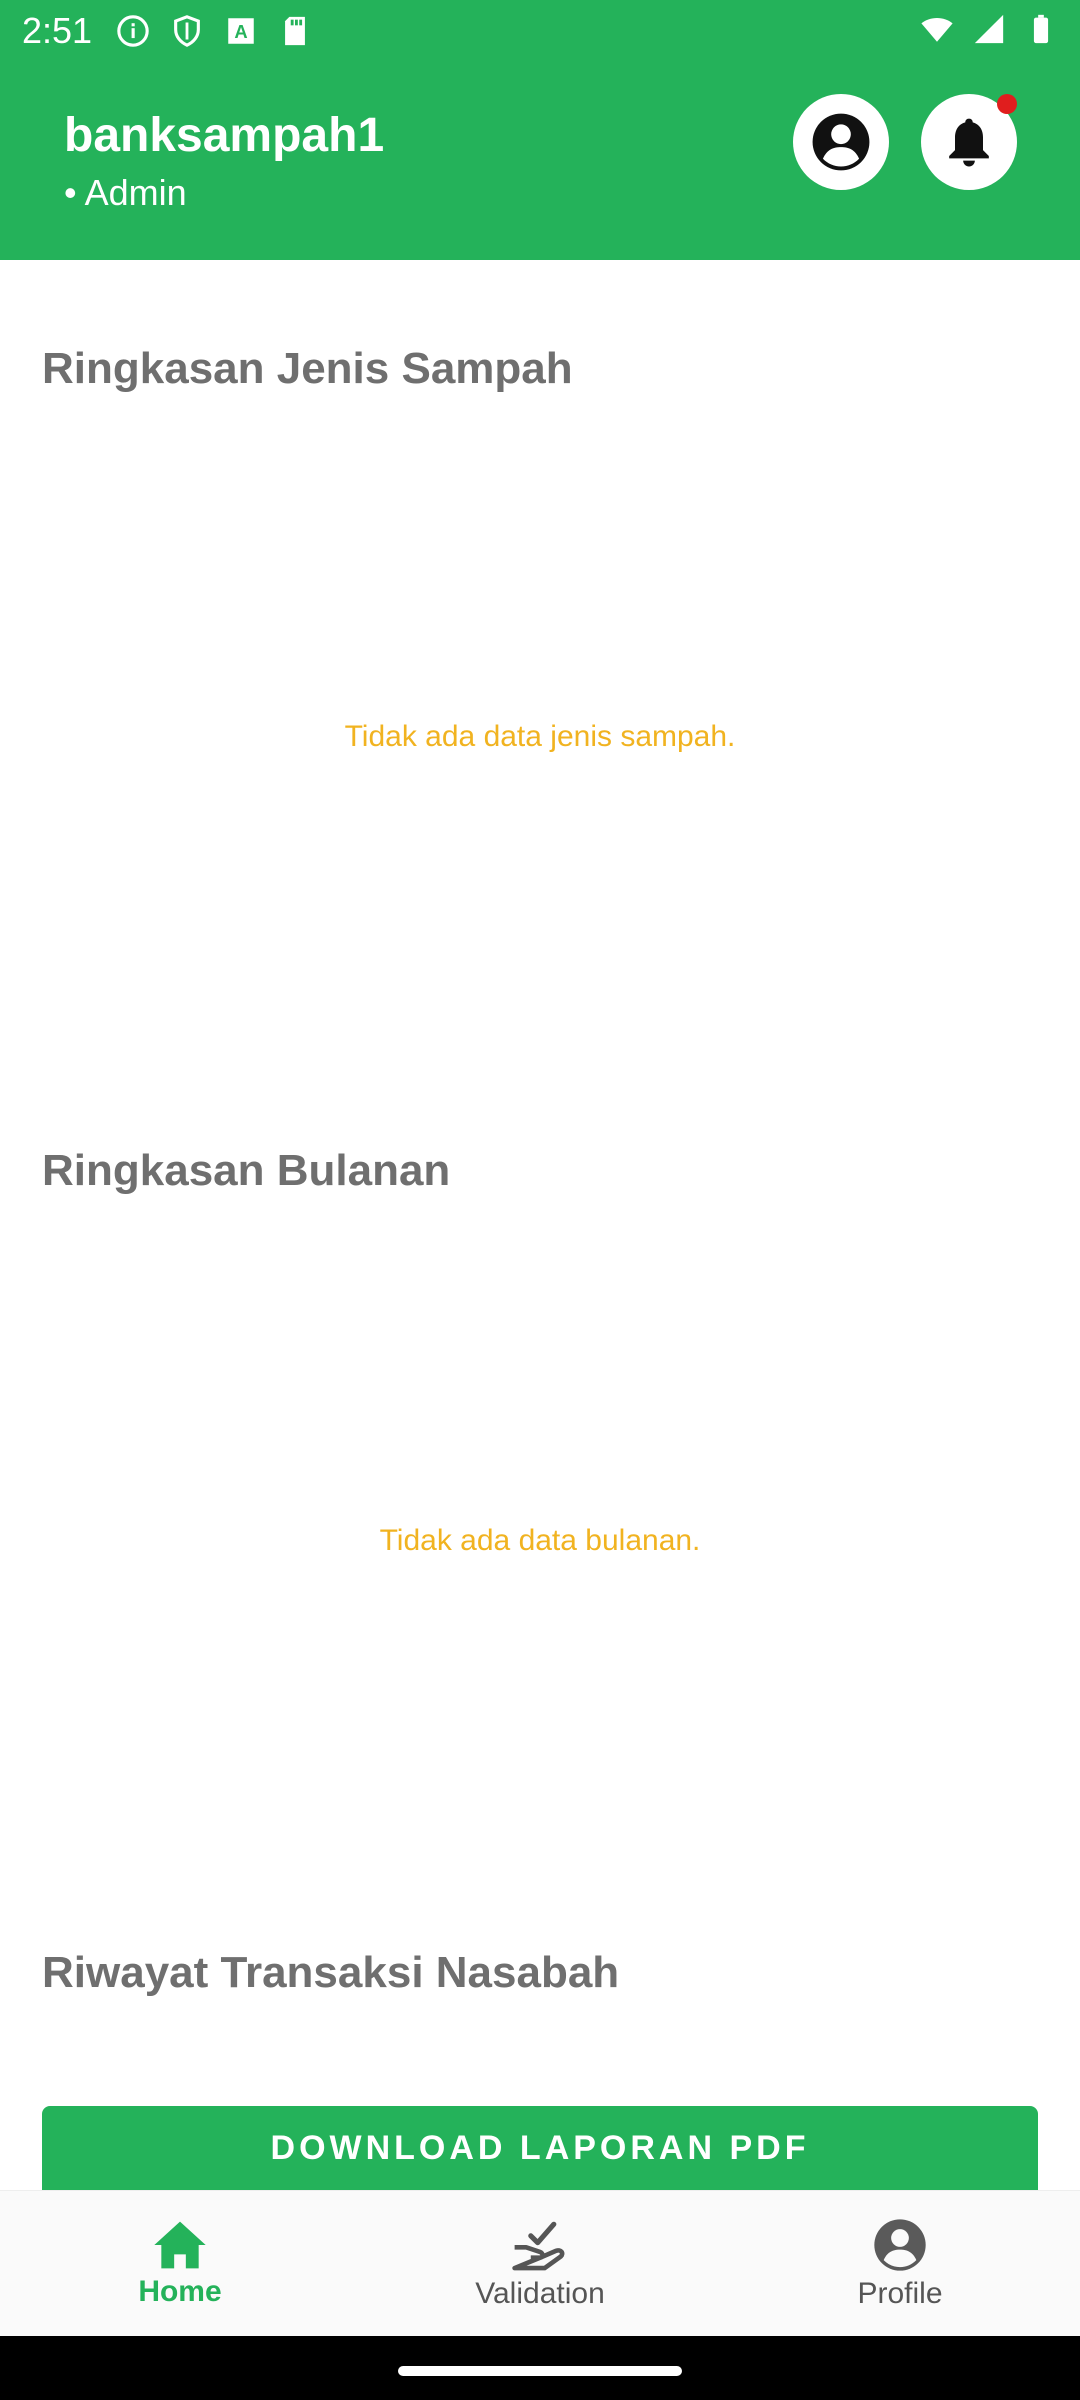 This screenshot has height=2400, width=1080. I want to click on empty-monthly-message: Tidak ada data bulanan., so click(540, 1540).